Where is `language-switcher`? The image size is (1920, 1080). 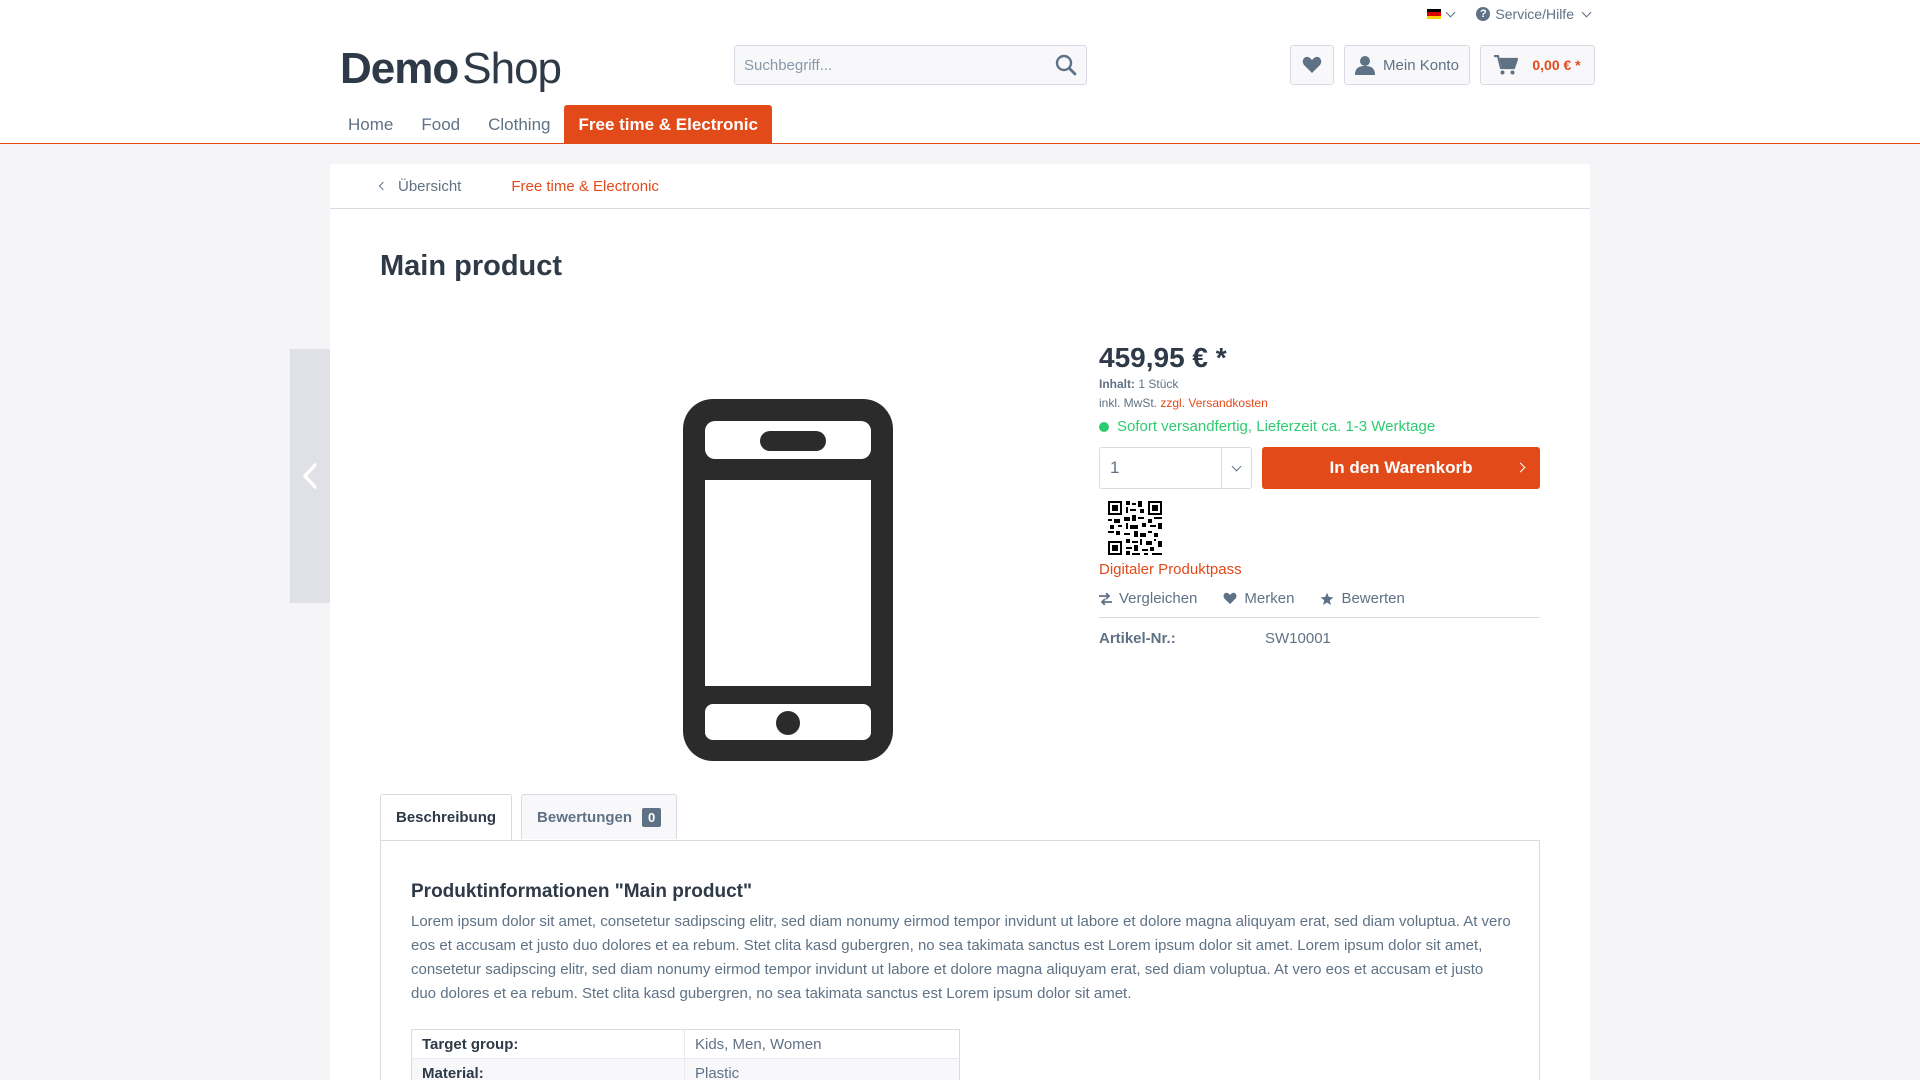 language-switcher is located at coordinates (1441, 13).